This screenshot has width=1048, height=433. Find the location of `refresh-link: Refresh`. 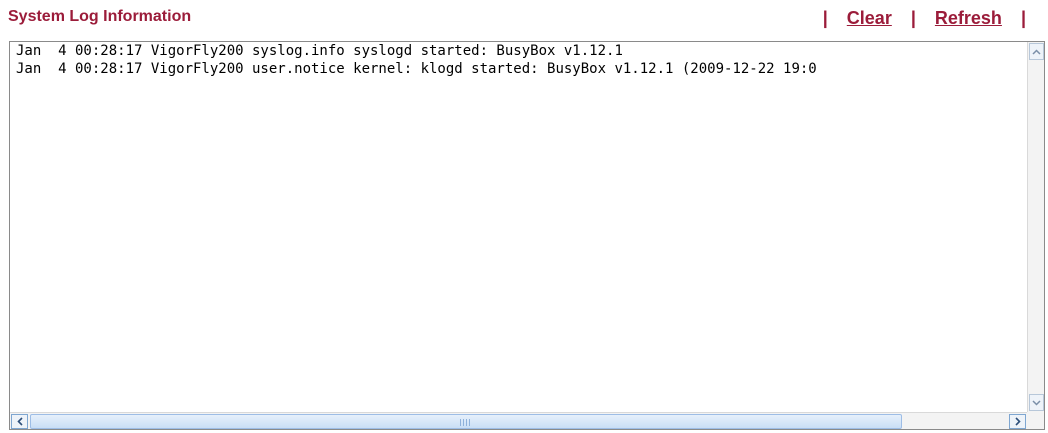

refresh-link: Refresh is located at coordinates (968, 18).